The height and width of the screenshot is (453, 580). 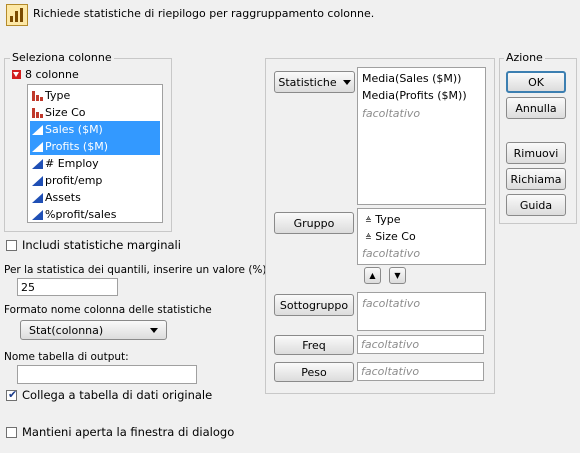 What do you see at coordinates (74, 129) in the screenshot?
I see `list-item-label: Sales ($M)` at bounding box center [74, 129].